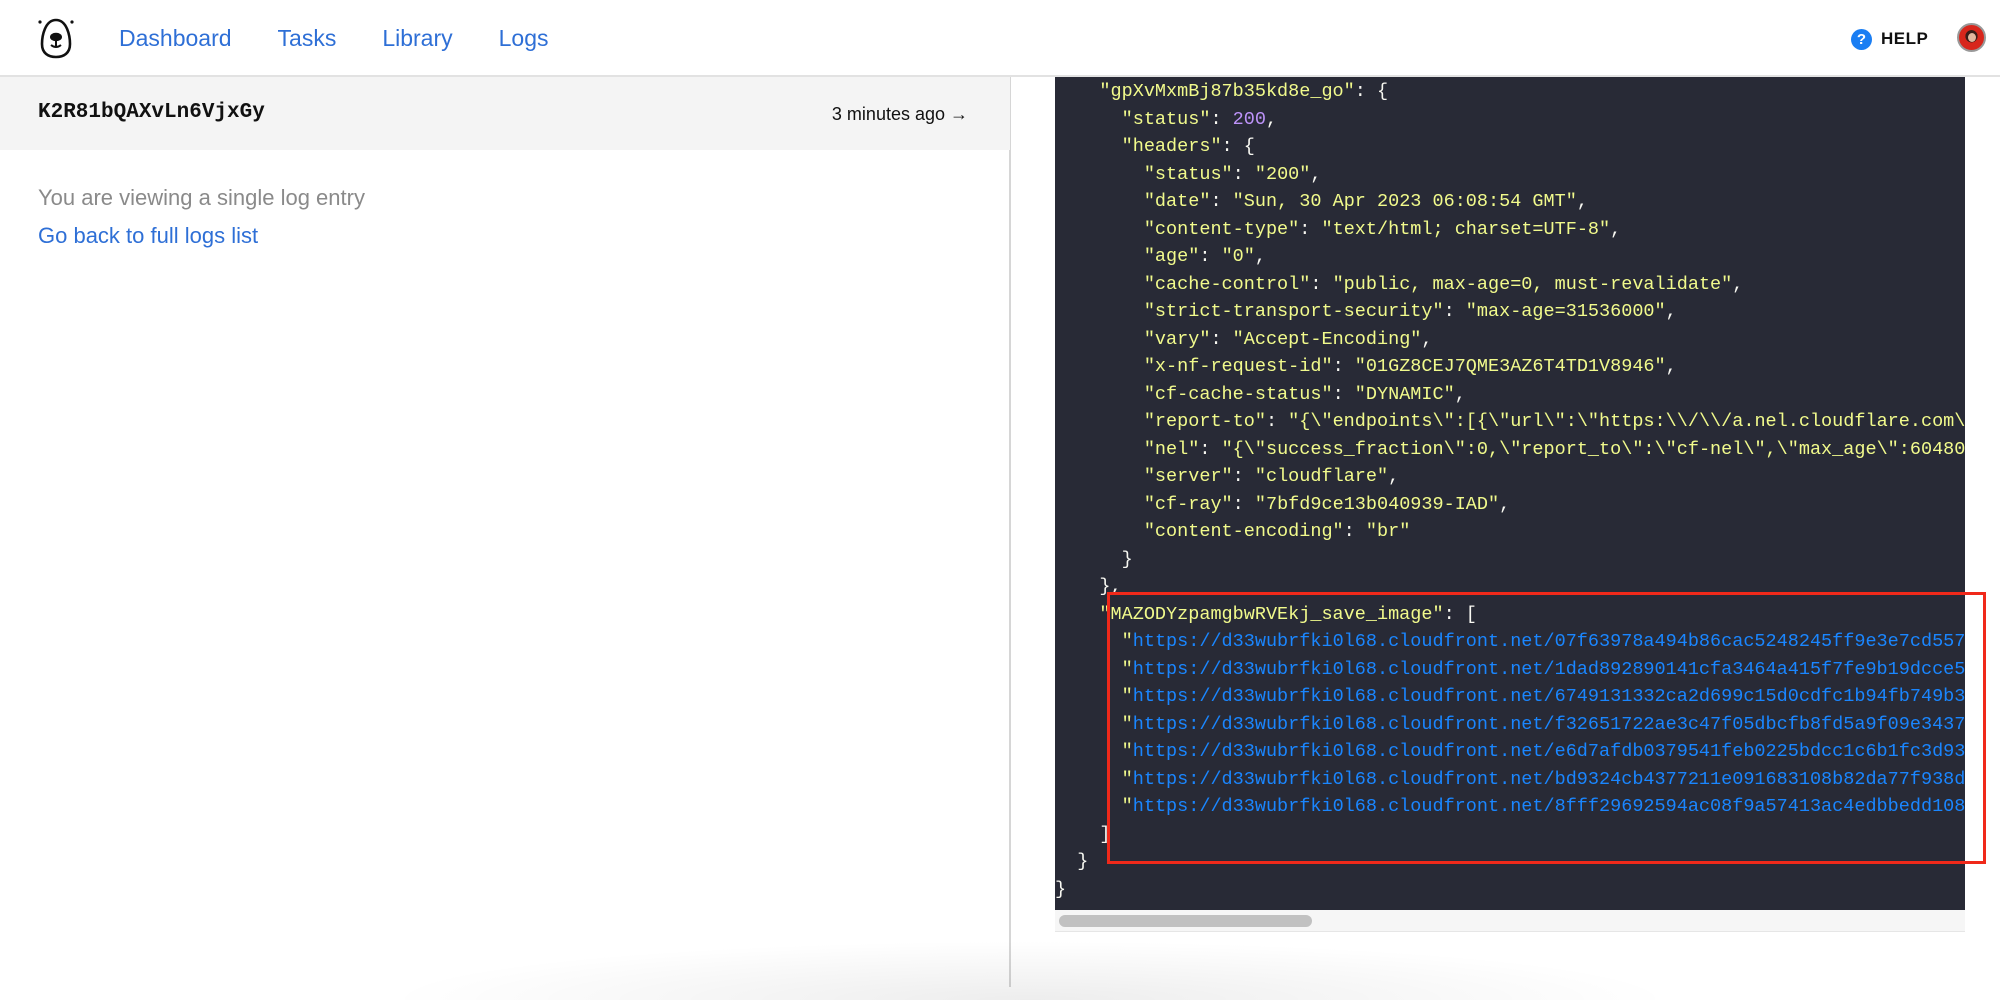 The height and width of the screenshot is (1000, 2000). Describe the element at coordinates (56, 38) in the screenshot. I see `bear-logo-icon` at that location.